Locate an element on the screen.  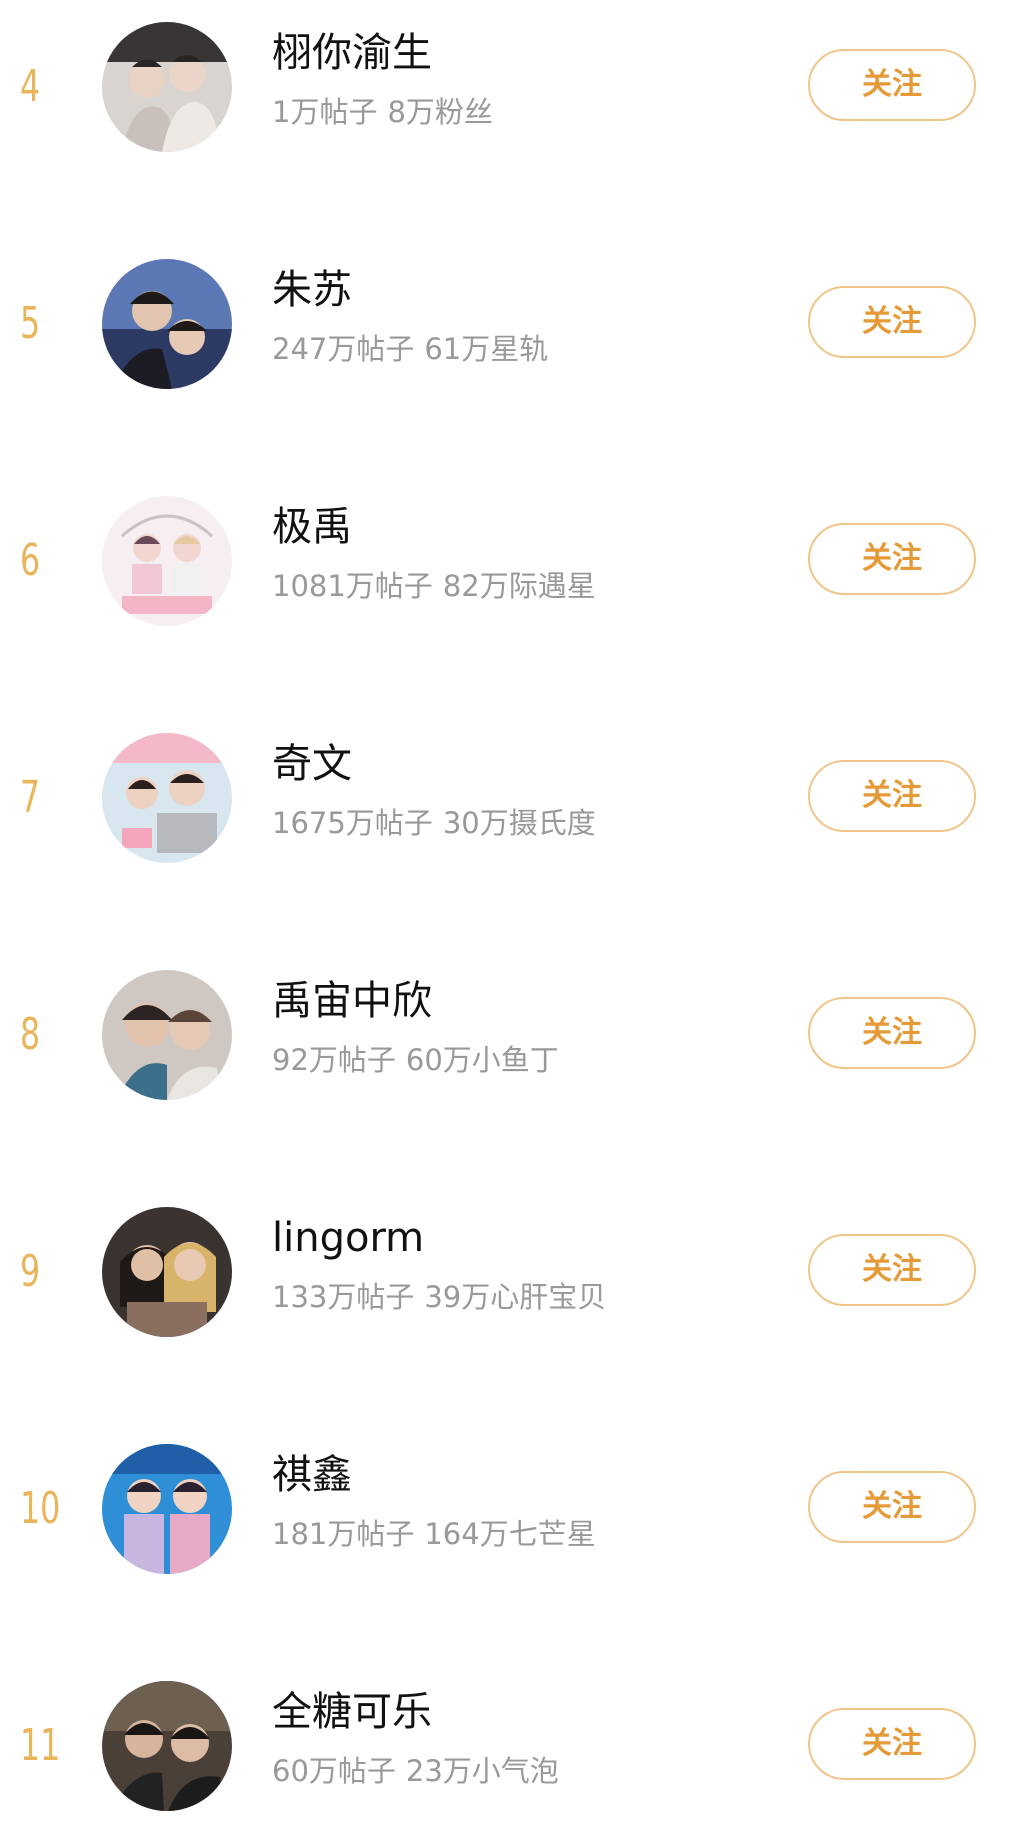
topic-name: 奇文 is located at coordinates (312, 764).